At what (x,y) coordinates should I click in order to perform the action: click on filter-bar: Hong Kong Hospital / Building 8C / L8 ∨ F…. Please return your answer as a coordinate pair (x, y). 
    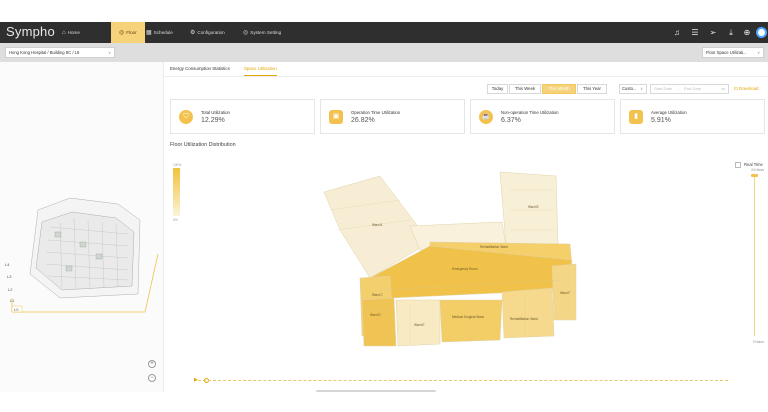
    Looking at the image, I should click on (384, 52).